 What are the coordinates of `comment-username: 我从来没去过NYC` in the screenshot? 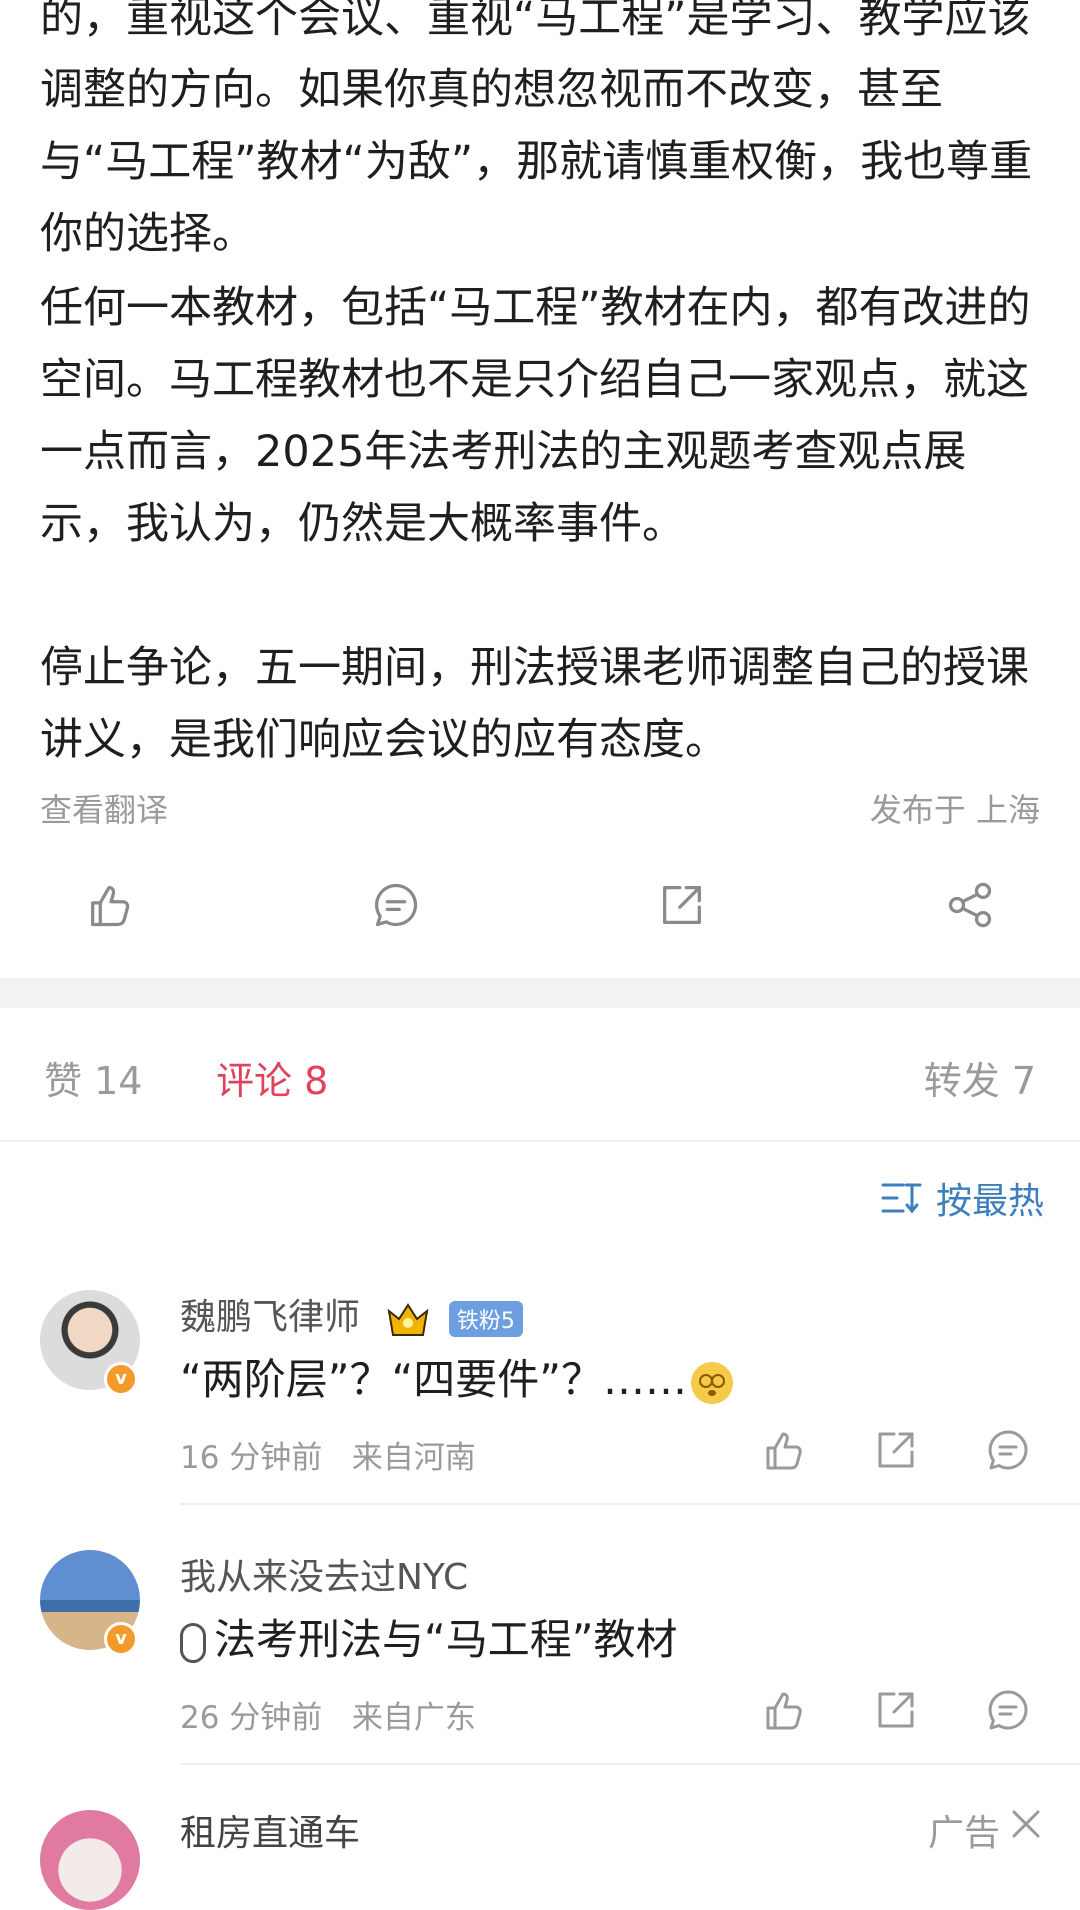 It's located at (324, 1574).